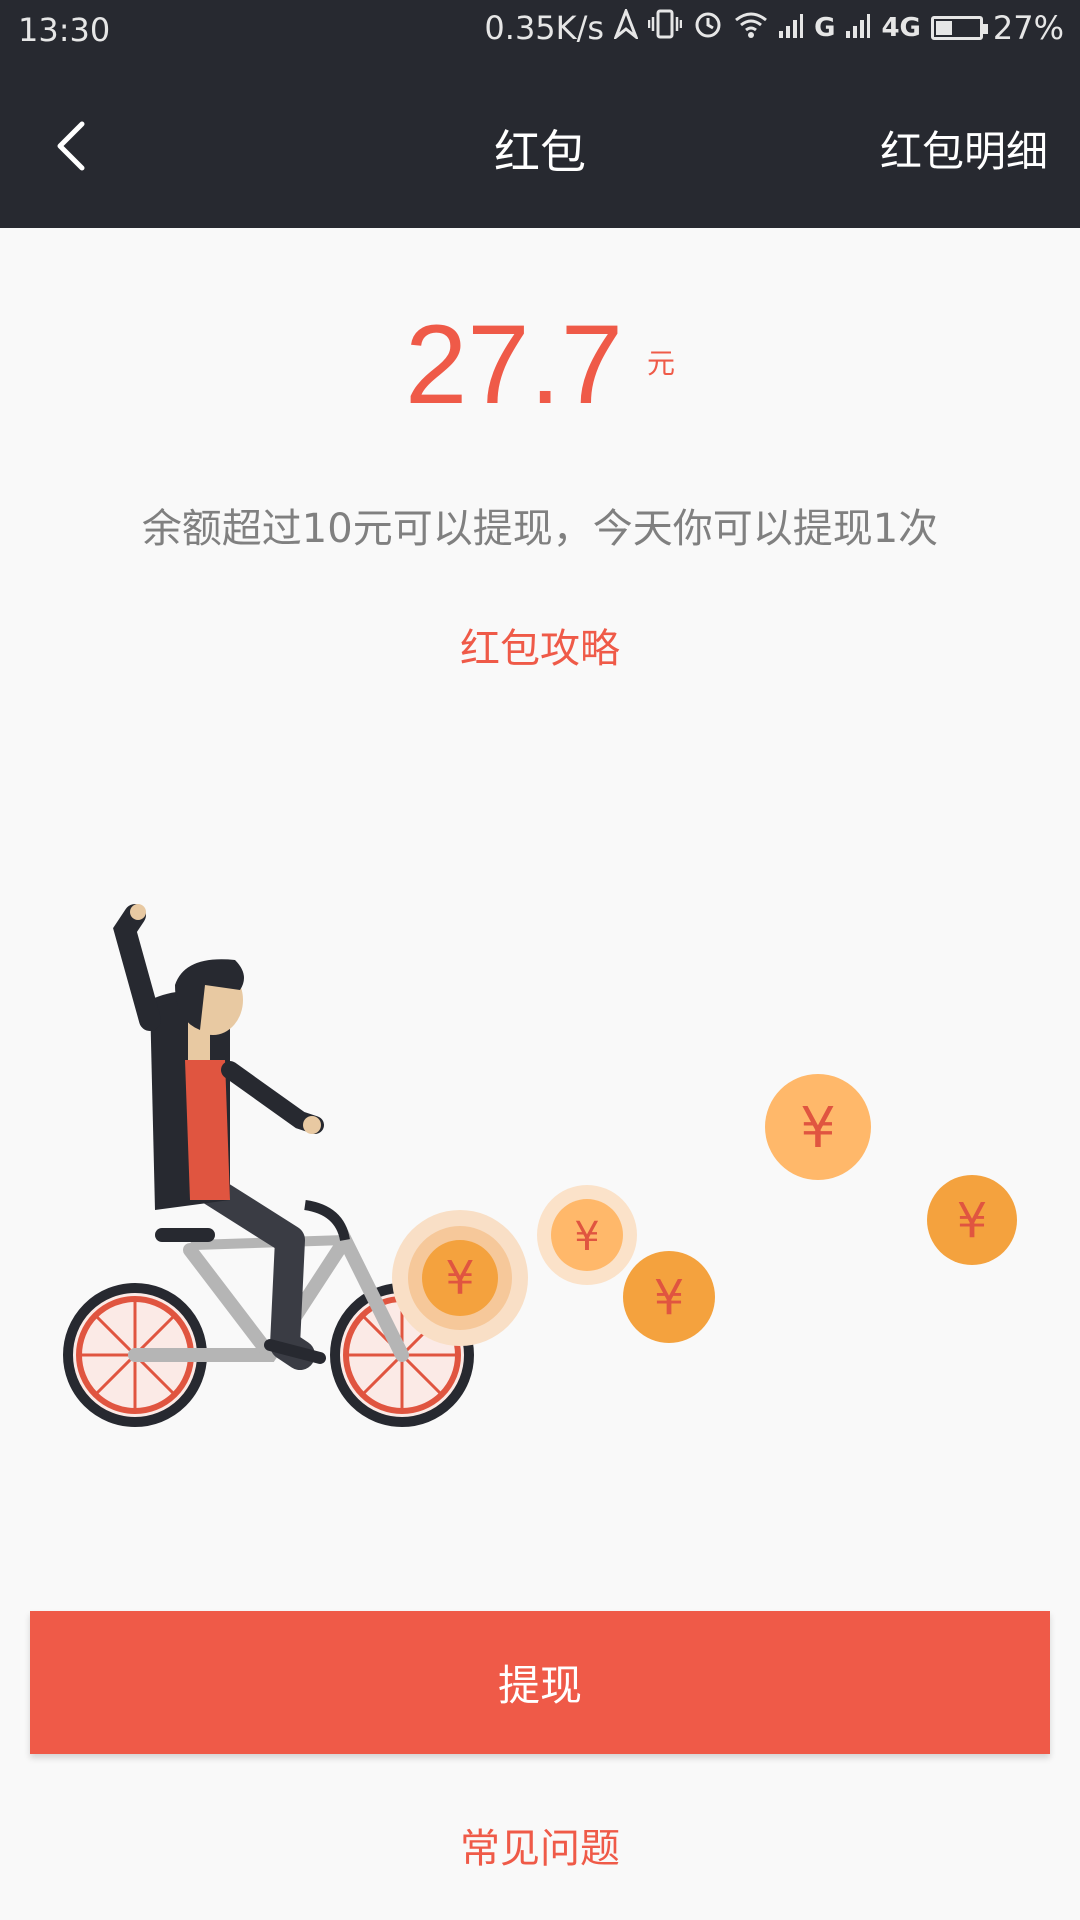 This screenshot has height=1920, width=1080. What do you see at coordinates (626, 26) in the screenshot?
I see `navigation-icon` at bounding box center [626, 26].